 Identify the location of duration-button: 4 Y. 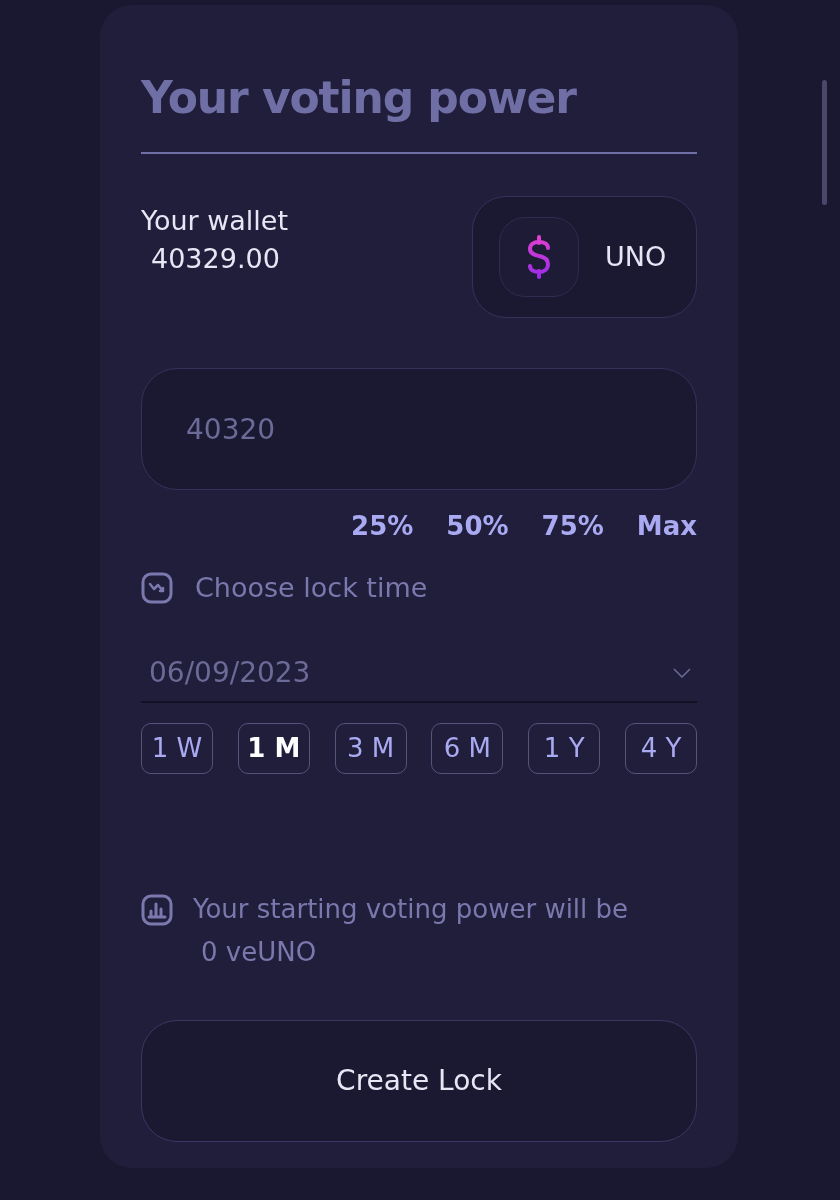
(661, 748).